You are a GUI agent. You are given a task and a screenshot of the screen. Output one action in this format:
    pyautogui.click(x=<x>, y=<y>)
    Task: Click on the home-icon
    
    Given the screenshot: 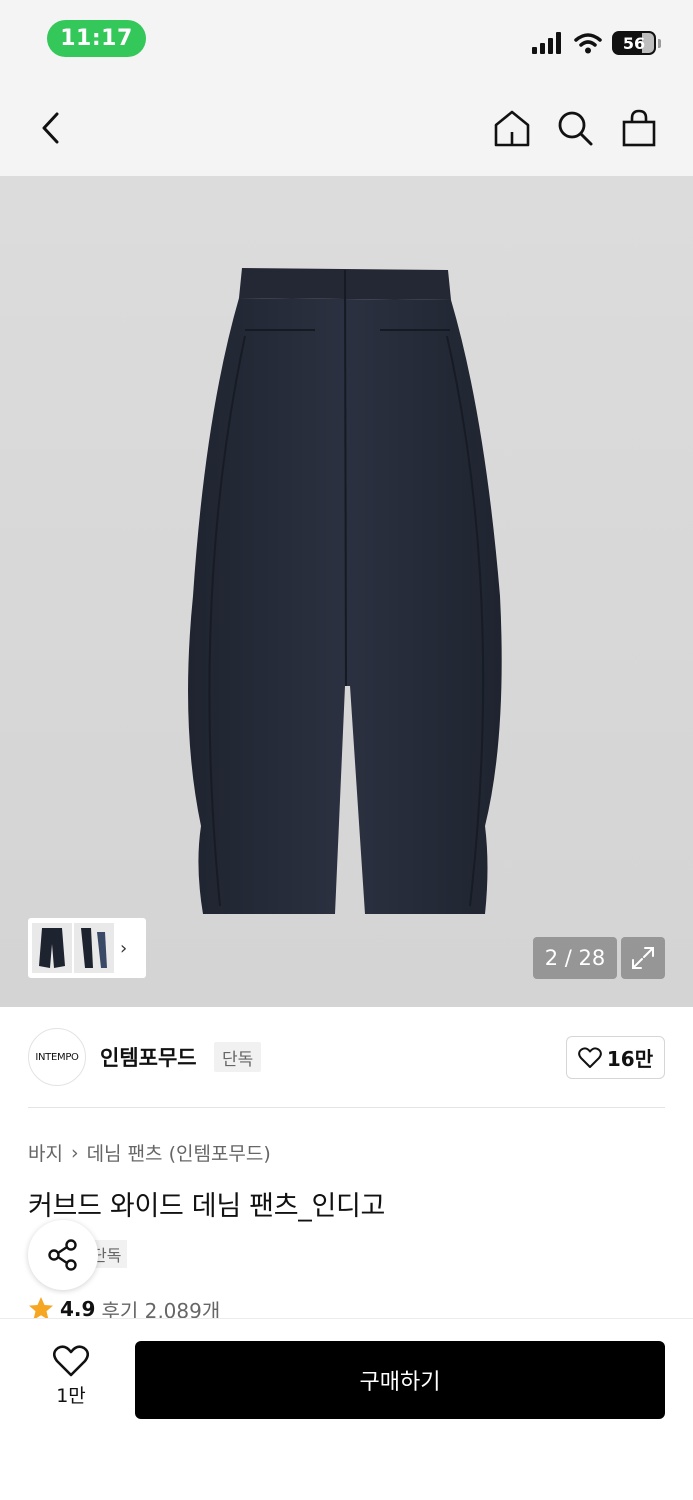 What is the action you would take?
    pyautogui.click(x=512, y=128)
    